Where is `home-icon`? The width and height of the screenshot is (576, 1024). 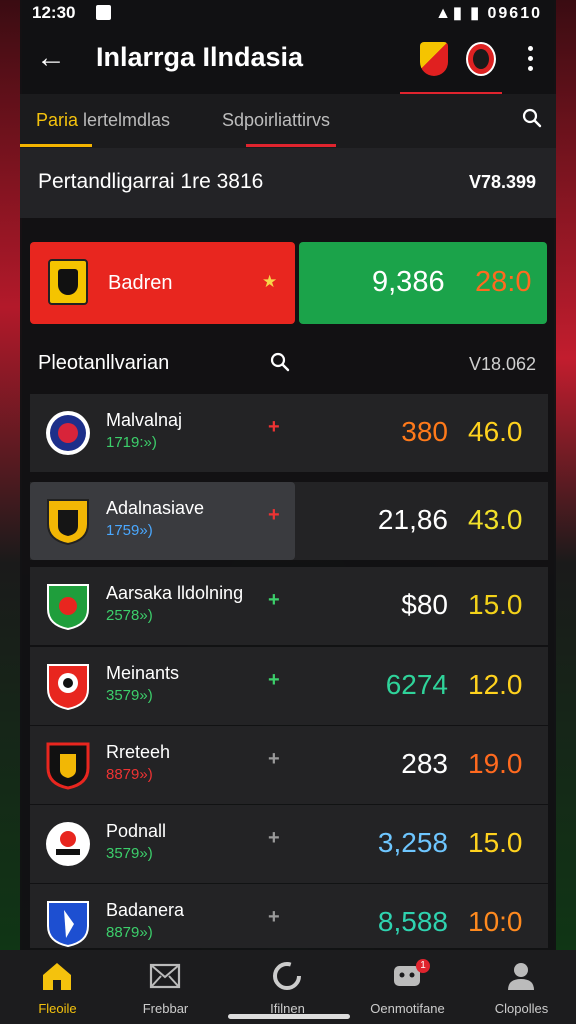 home-icon is located at coordinates (57, 976).